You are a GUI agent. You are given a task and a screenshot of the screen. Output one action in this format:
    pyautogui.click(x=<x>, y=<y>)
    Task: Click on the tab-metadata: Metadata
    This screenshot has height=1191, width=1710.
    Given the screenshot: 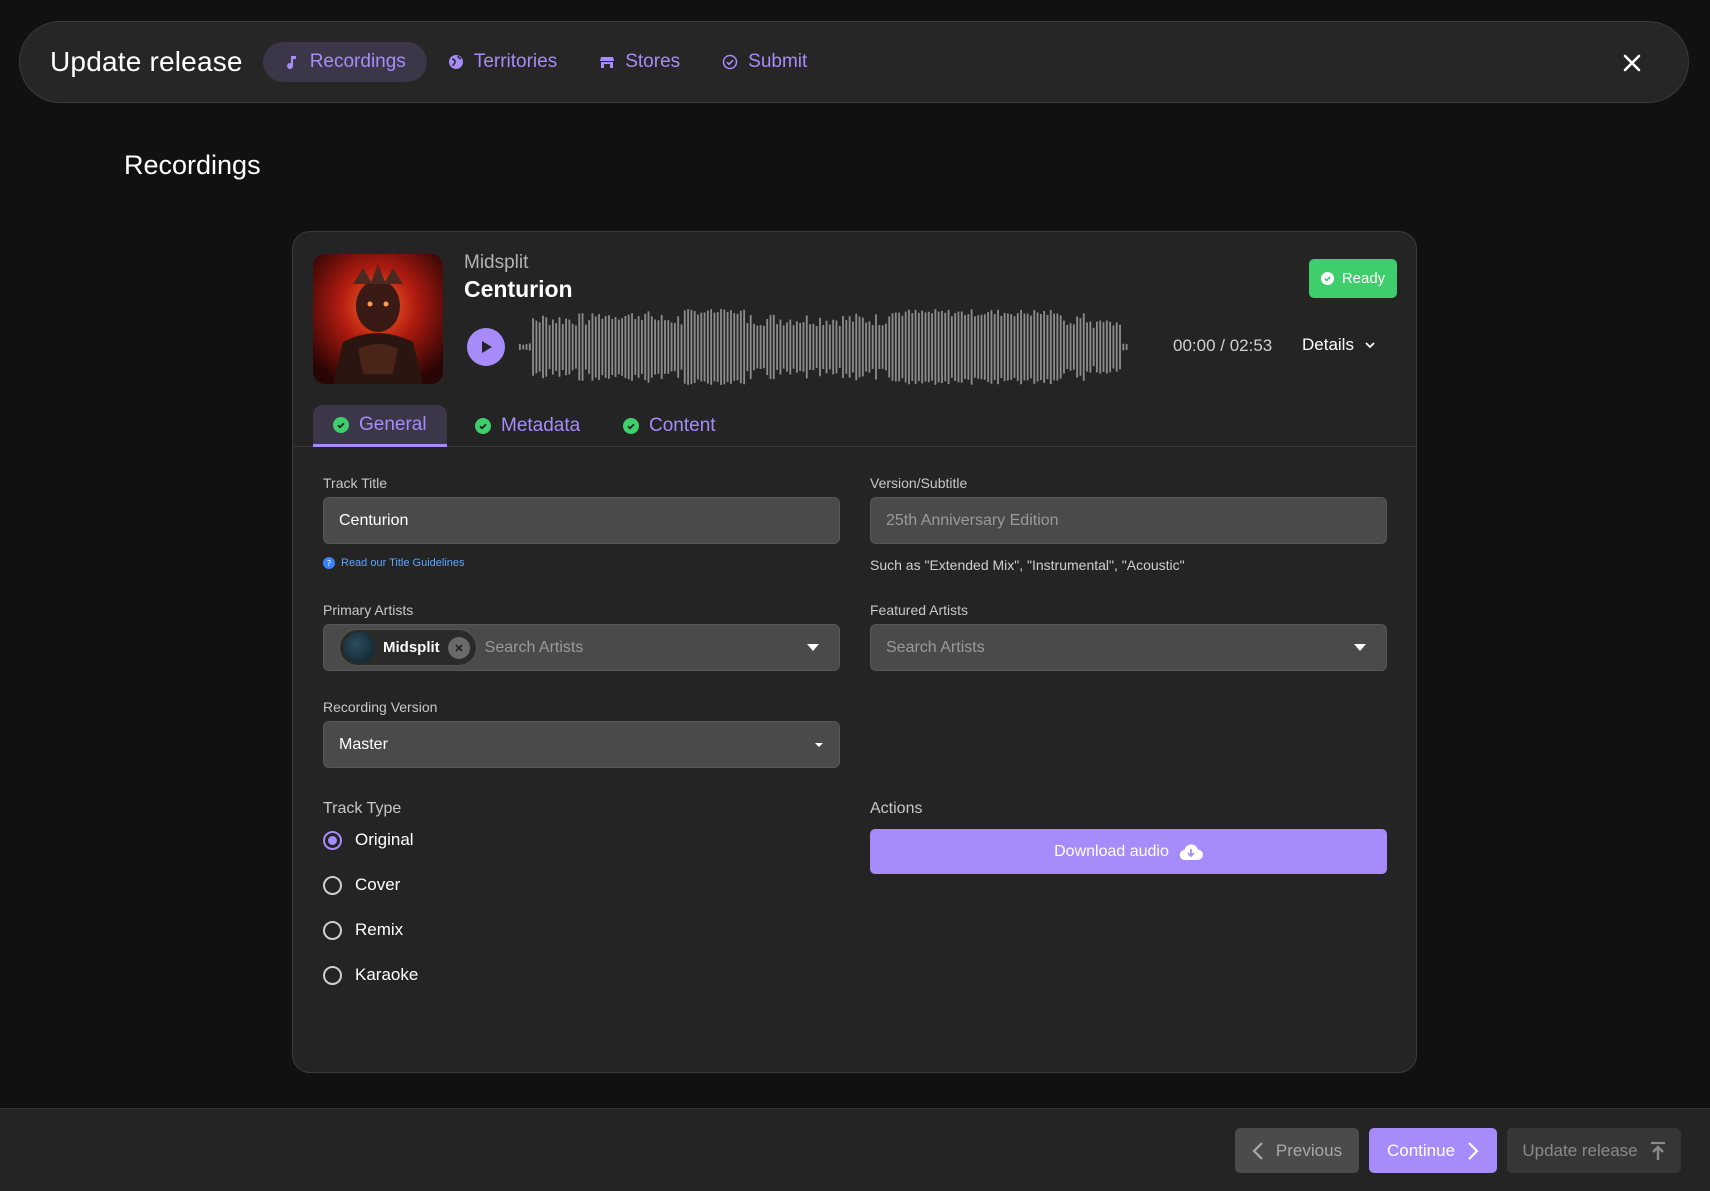 What is the action you would take?
    pyautogui.click(x=527, y=426)
    